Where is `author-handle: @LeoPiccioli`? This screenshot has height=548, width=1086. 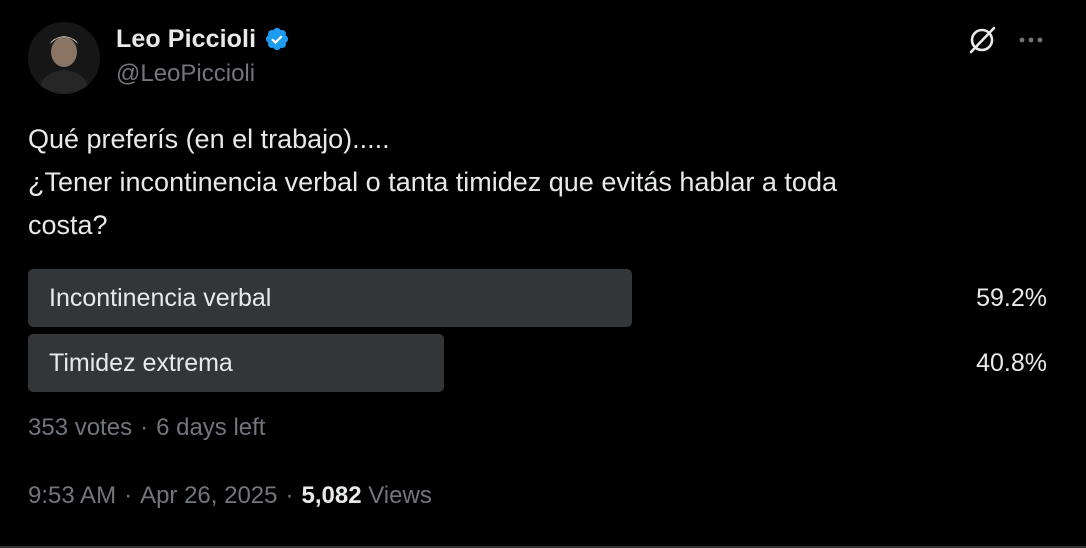 author-handle: @LeoPiccioli is located at coordinates (185, 74).